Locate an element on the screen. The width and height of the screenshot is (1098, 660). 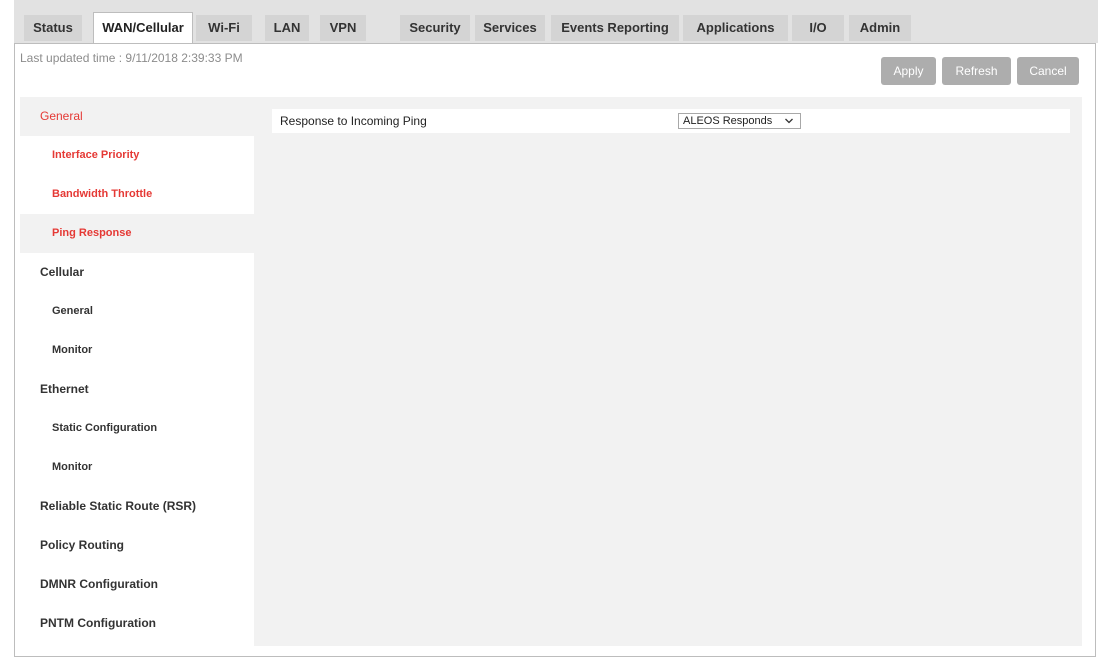
cancel-button: Cancel is located at coordinates (1048, 71).